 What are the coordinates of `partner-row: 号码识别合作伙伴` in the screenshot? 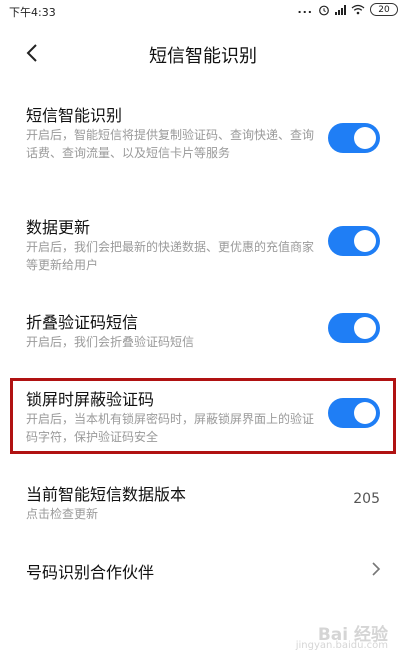 It's located at (203, 572).